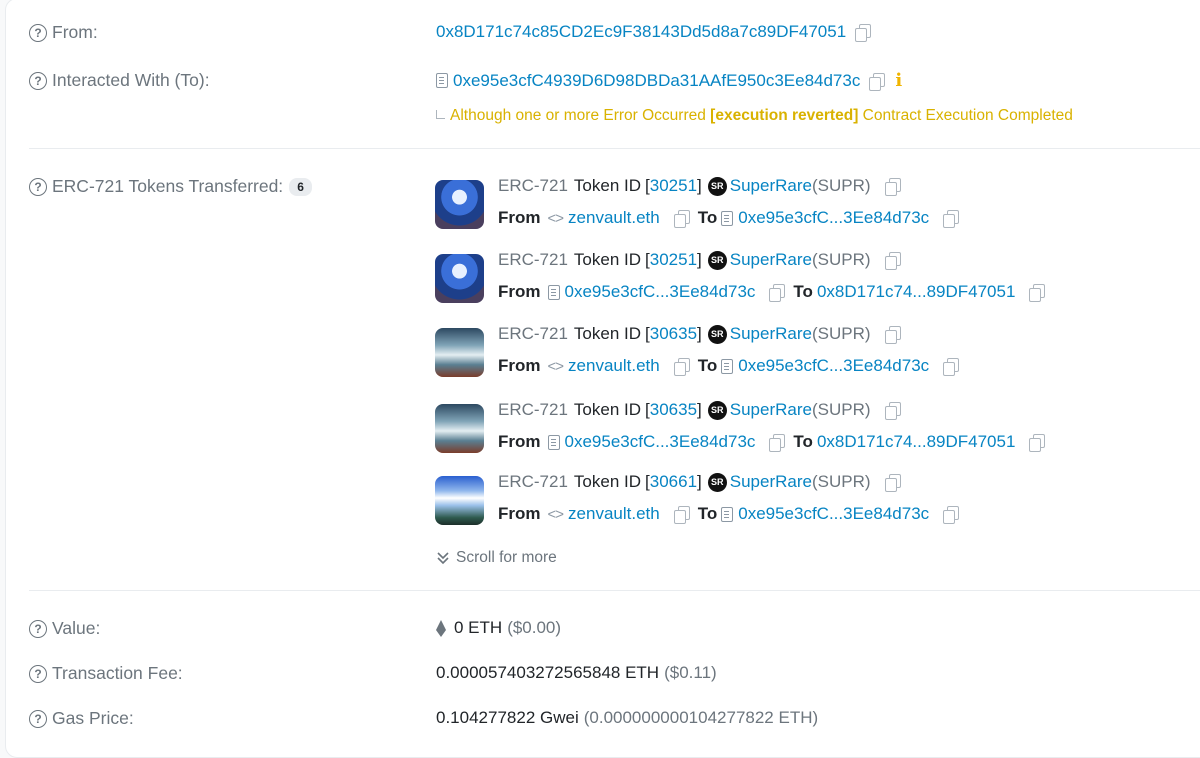 Image resolution: width=1200 pixels, height=758 pixels. I want to click on token-id-link: 30661, so click(673, 482).